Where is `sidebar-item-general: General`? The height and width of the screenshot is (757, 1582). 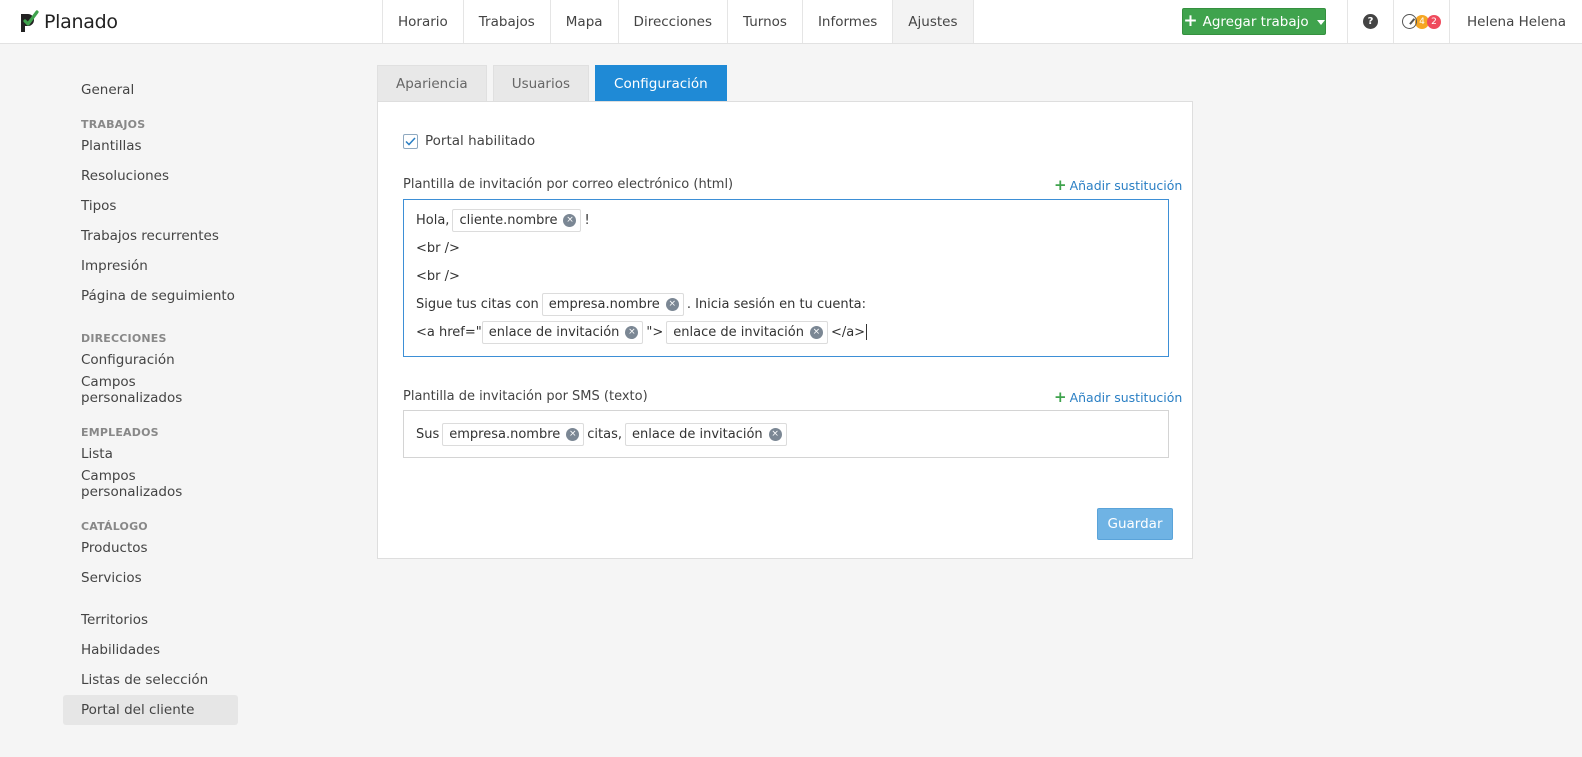 sidebar-item-general: General is located at coordinates (150, 90).